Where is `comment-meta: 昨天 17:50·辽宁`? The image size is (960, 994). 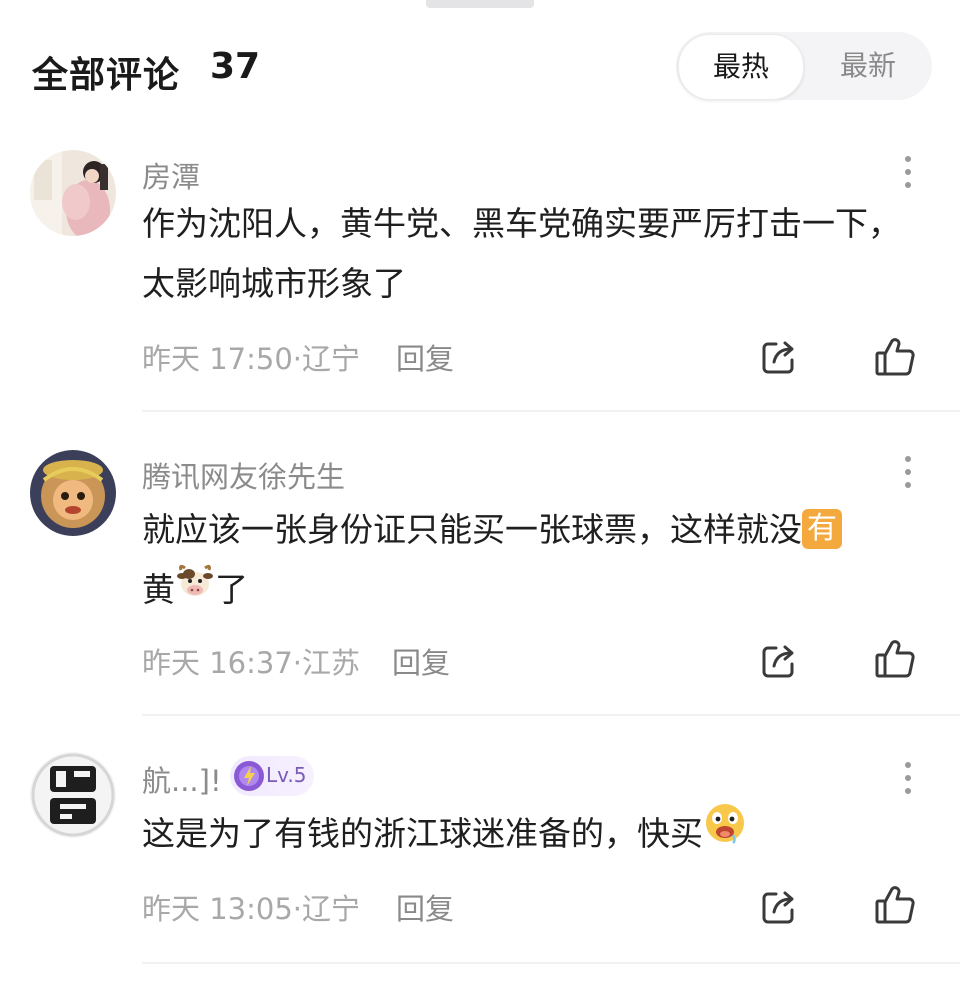 comment-meta: 昨天 17:50·辽宁 is located at coordinates (251, 359).